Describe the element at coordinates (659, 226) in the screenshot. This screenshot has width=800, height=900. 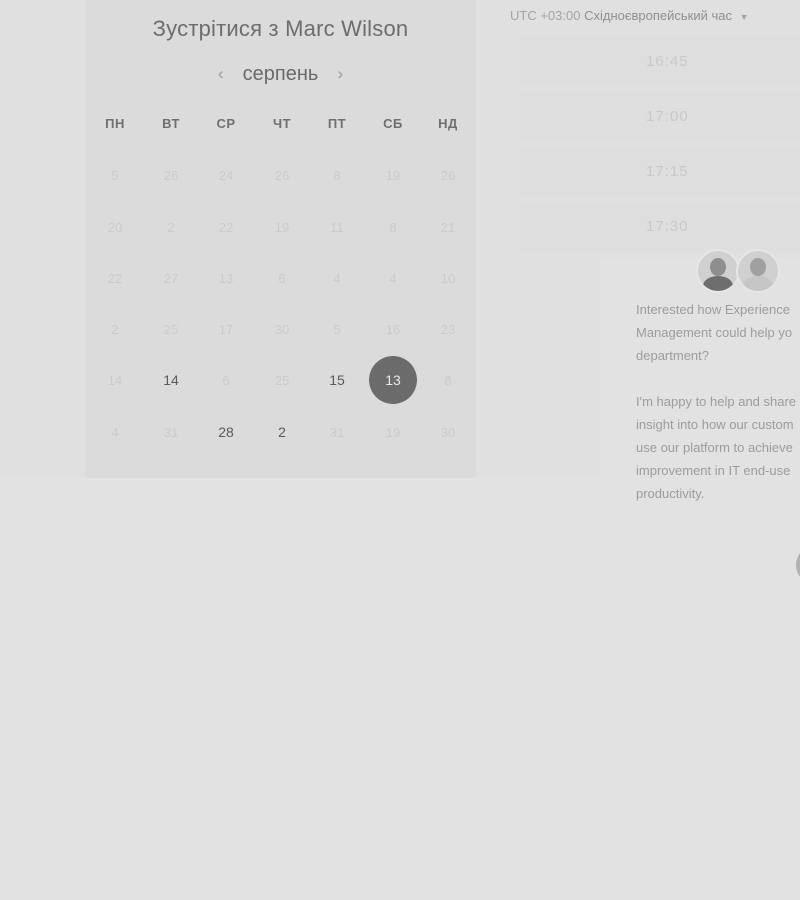
I see `time-slot-button: 17:30` at that location.